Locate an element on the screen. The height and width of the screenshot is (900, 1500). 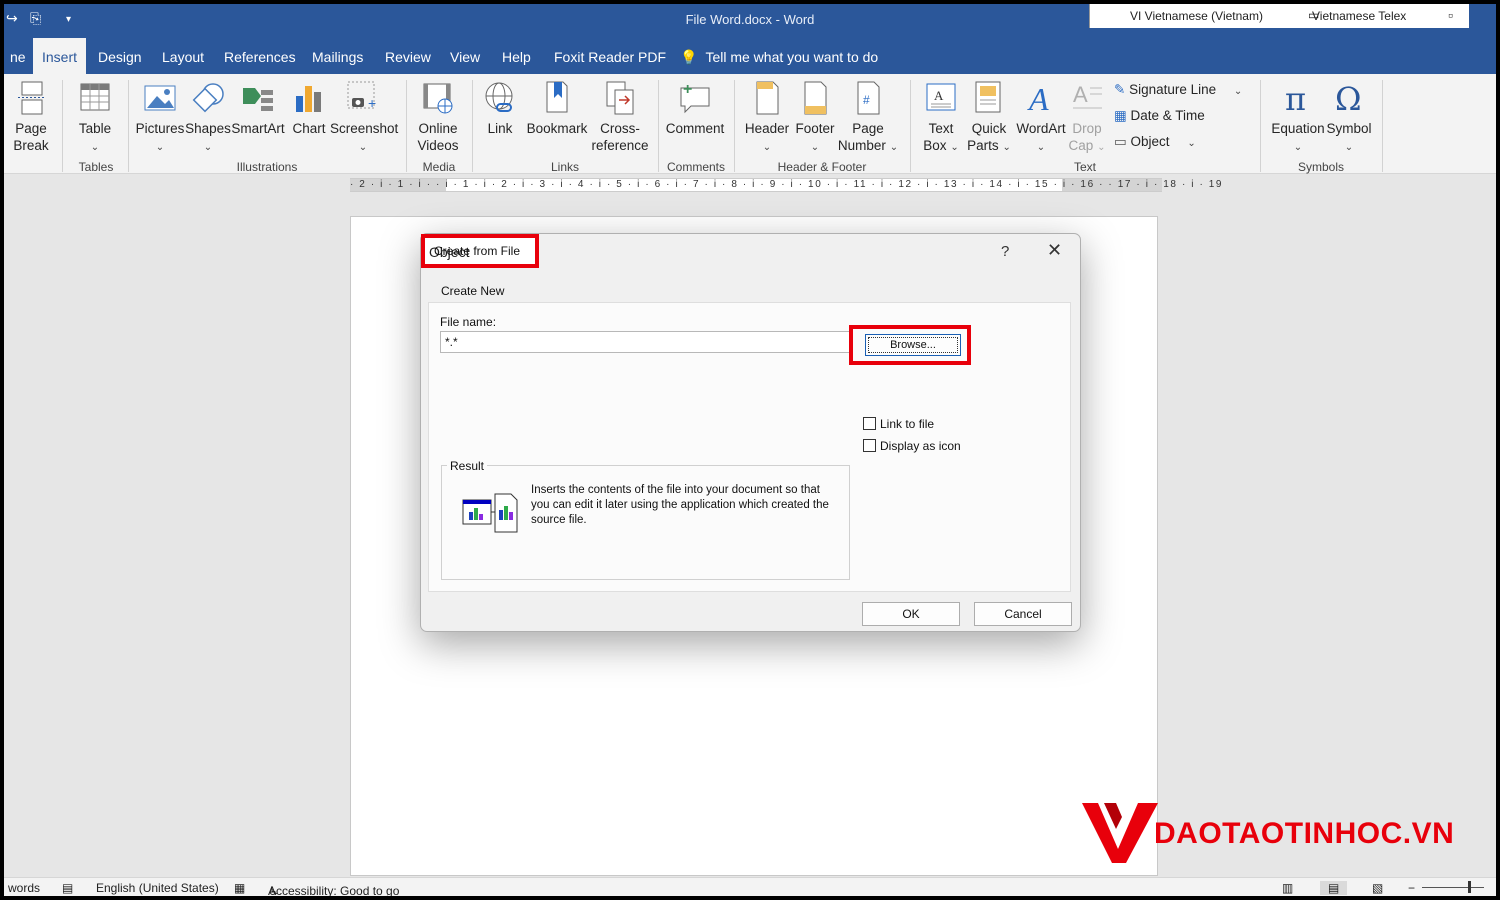
tab-mailings: Mailings is located at coordinates (337, 56).